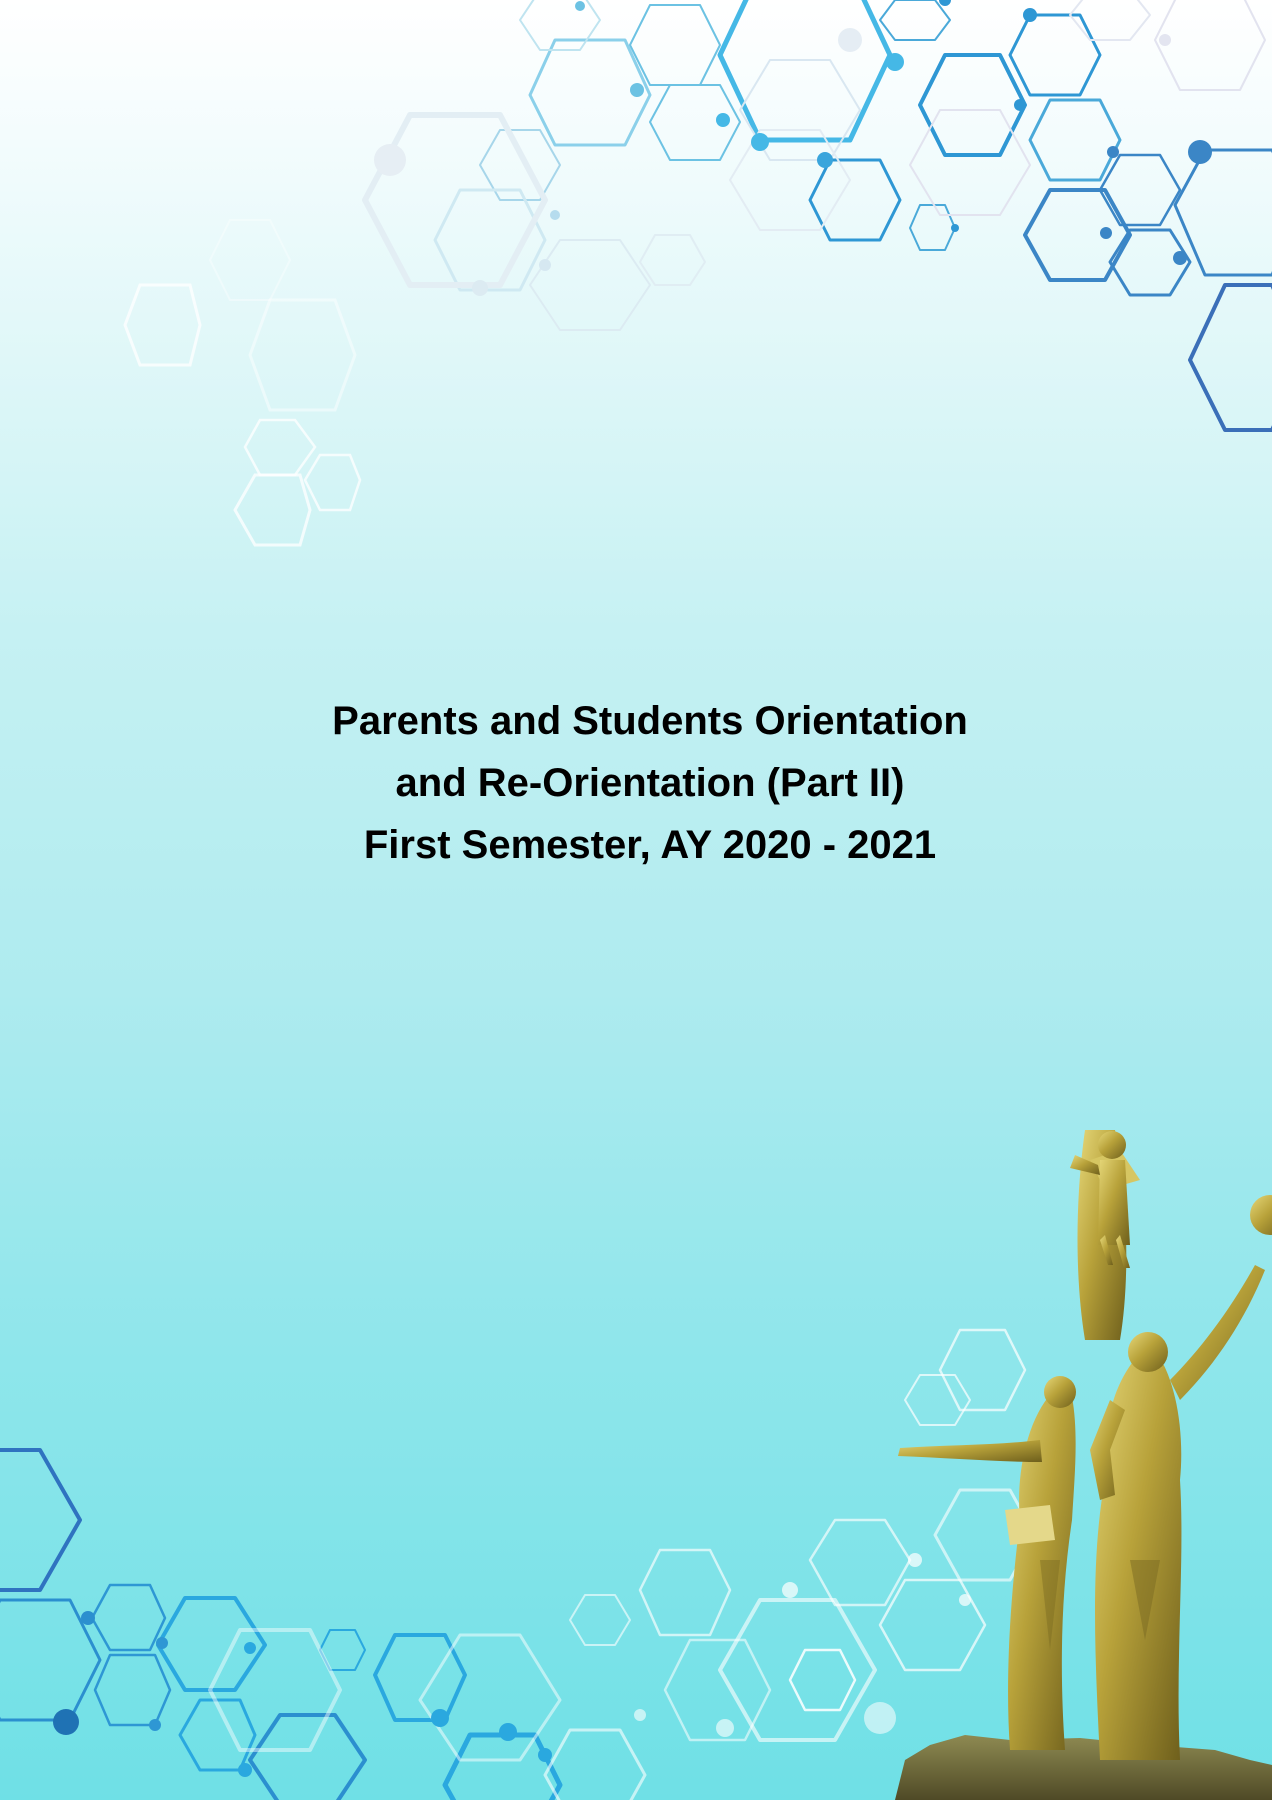  I want to click on statue-monument, so click(1083, 1465).